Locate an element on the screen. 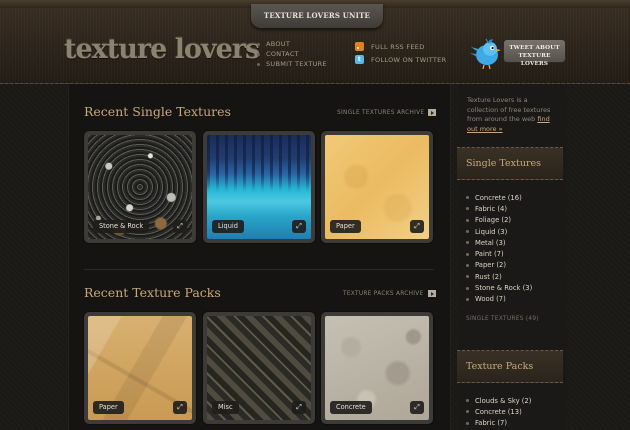  category-label: Concrete (13) is located at coordinates (498, 411).